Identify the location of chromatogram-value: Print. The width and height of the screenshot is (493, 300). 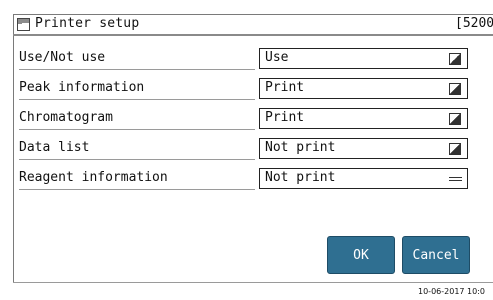
(285, 117).